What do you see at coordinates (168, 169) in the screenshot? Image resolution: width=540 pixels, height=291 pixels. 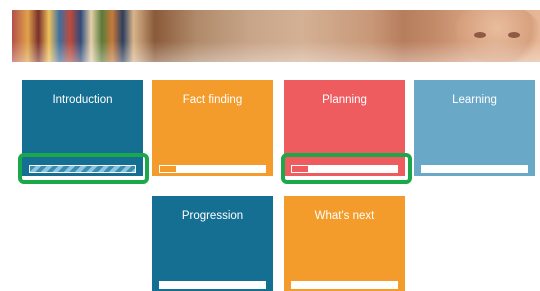 I see `progress-fill` at bounding box center [168, 169].